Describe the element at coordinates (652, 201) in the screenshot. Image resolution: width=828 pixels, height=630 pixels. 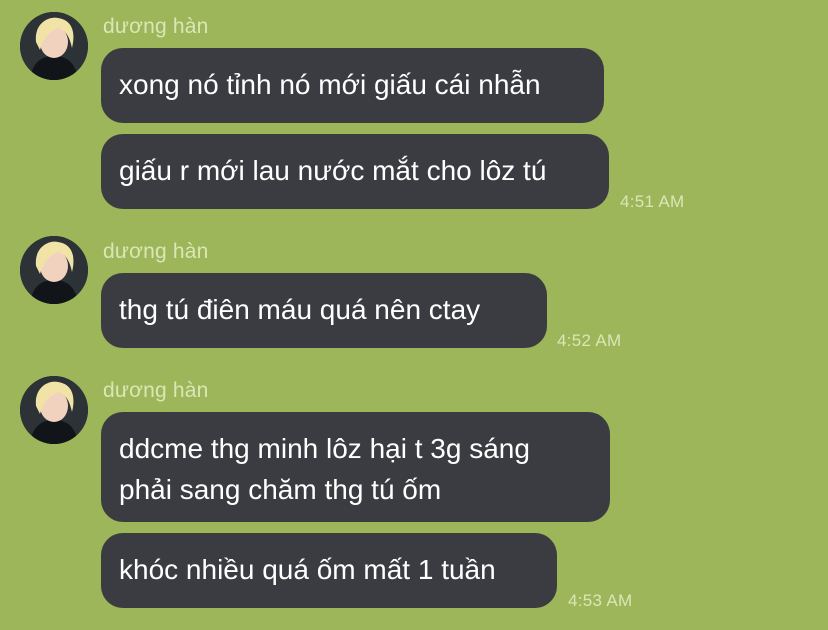
I see `message-timestamp: 4:51 AM` at that location.